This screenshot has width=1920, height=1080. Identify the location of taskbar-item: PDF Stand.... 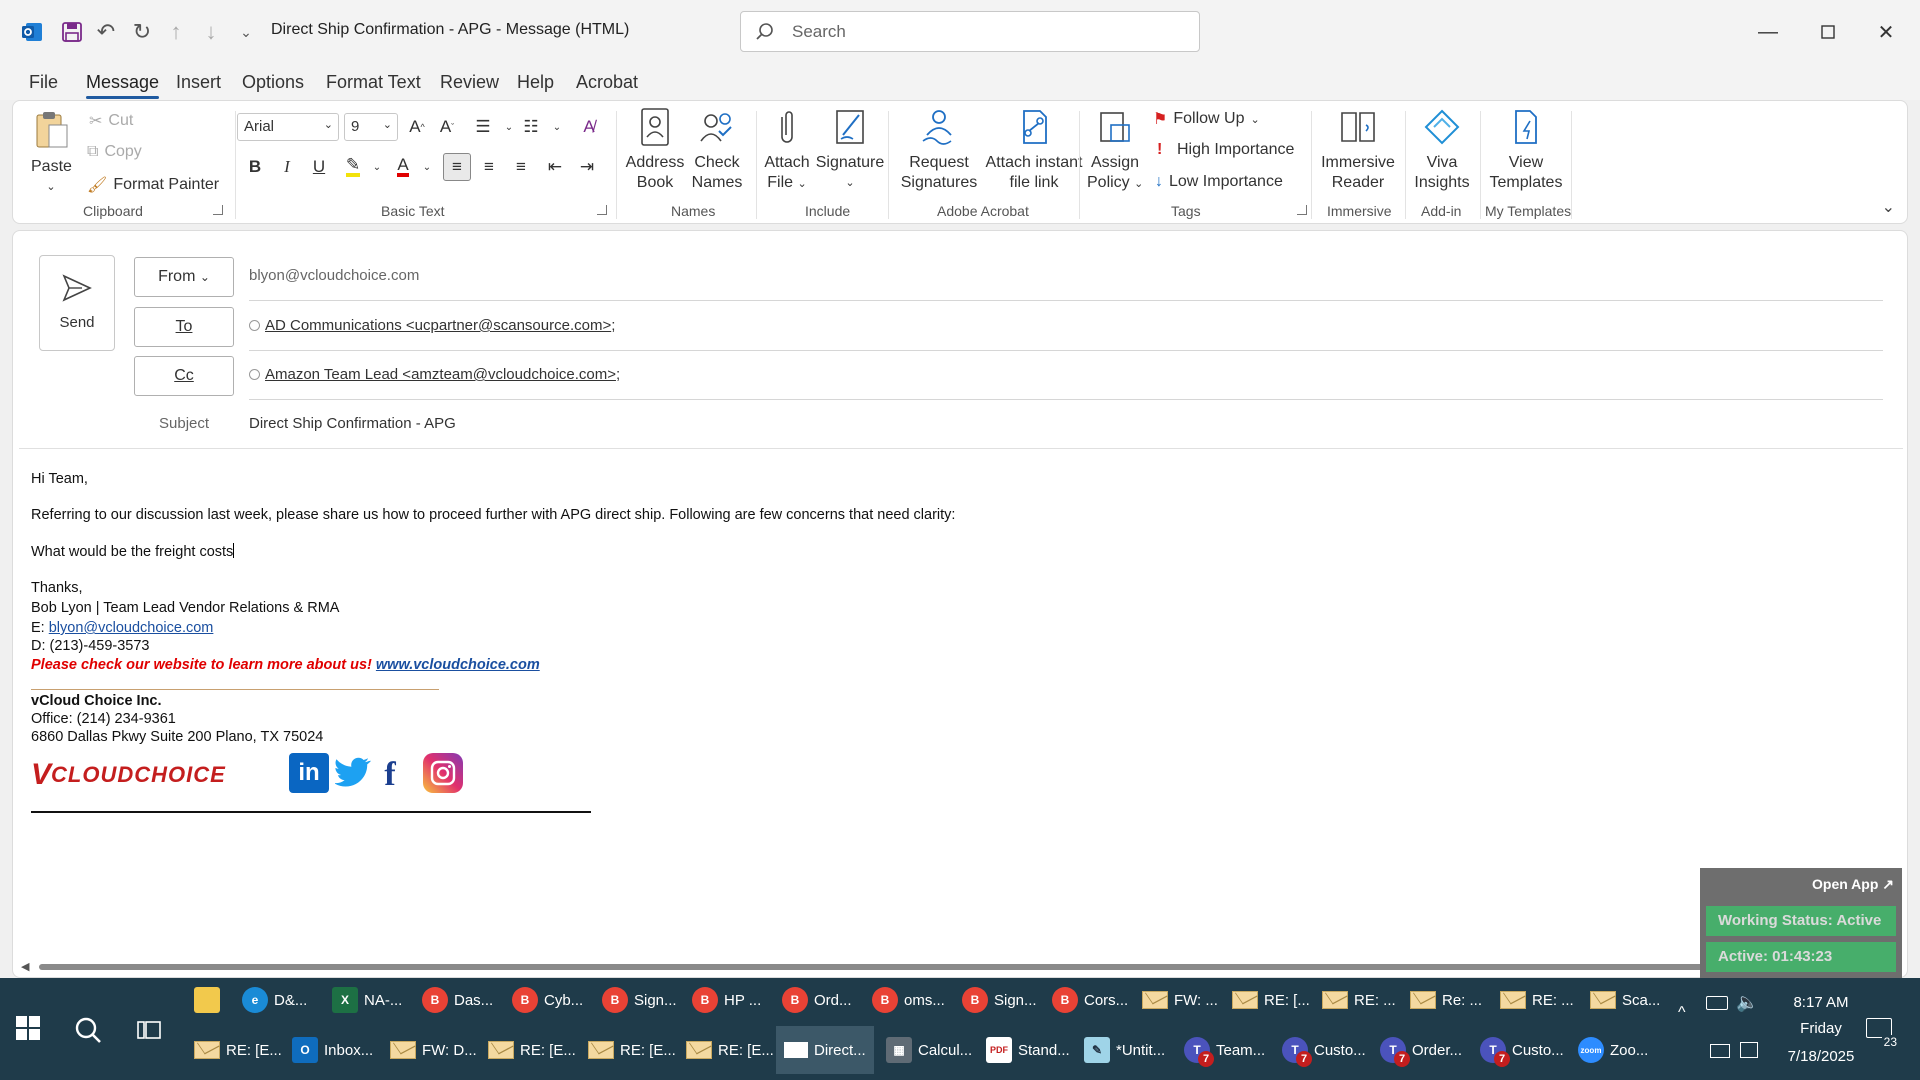
(1028, 1050).